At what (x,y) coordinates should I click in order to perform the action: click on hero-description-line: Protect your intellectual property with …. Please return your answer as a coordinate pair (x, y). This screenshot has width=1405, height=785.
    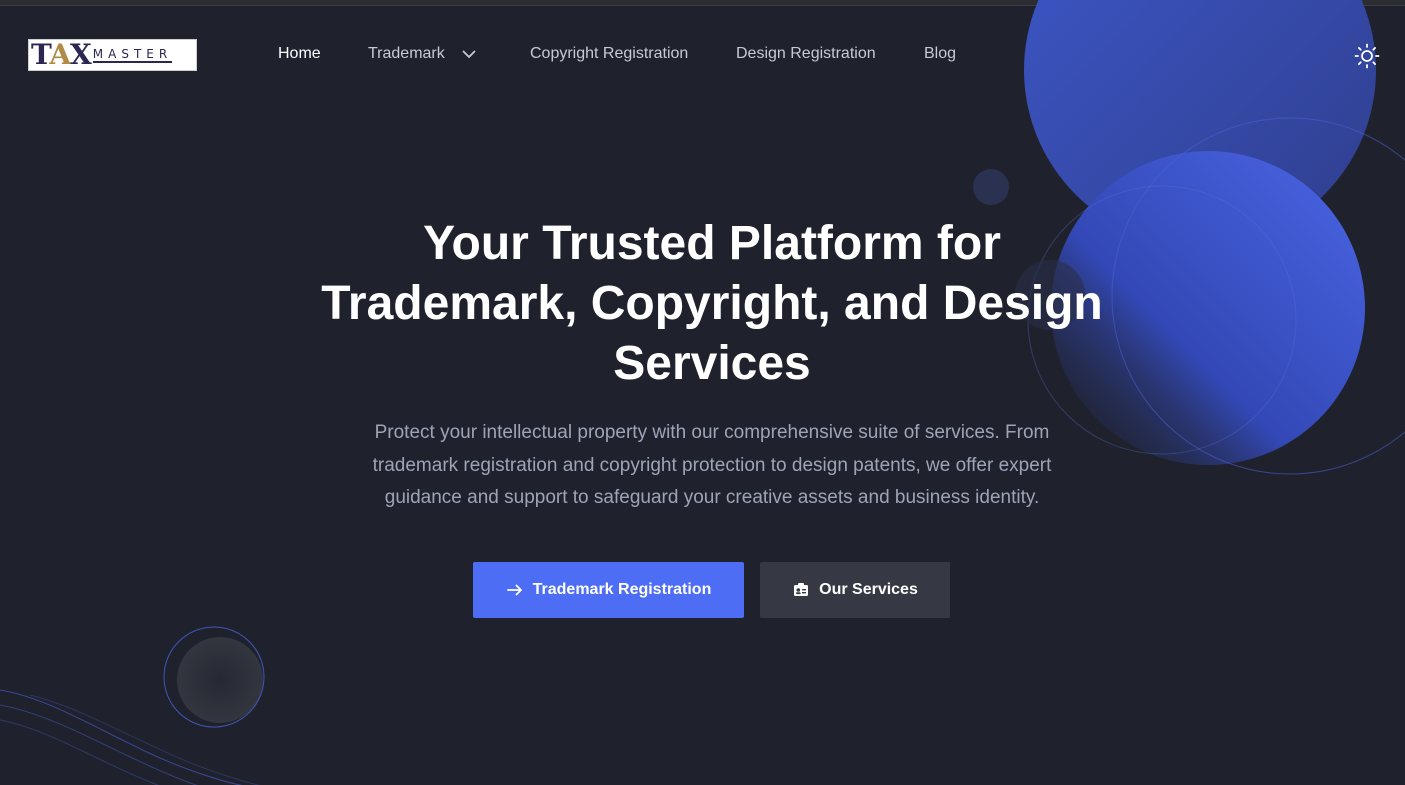
    Looking at the image, I should click on (712, 432).